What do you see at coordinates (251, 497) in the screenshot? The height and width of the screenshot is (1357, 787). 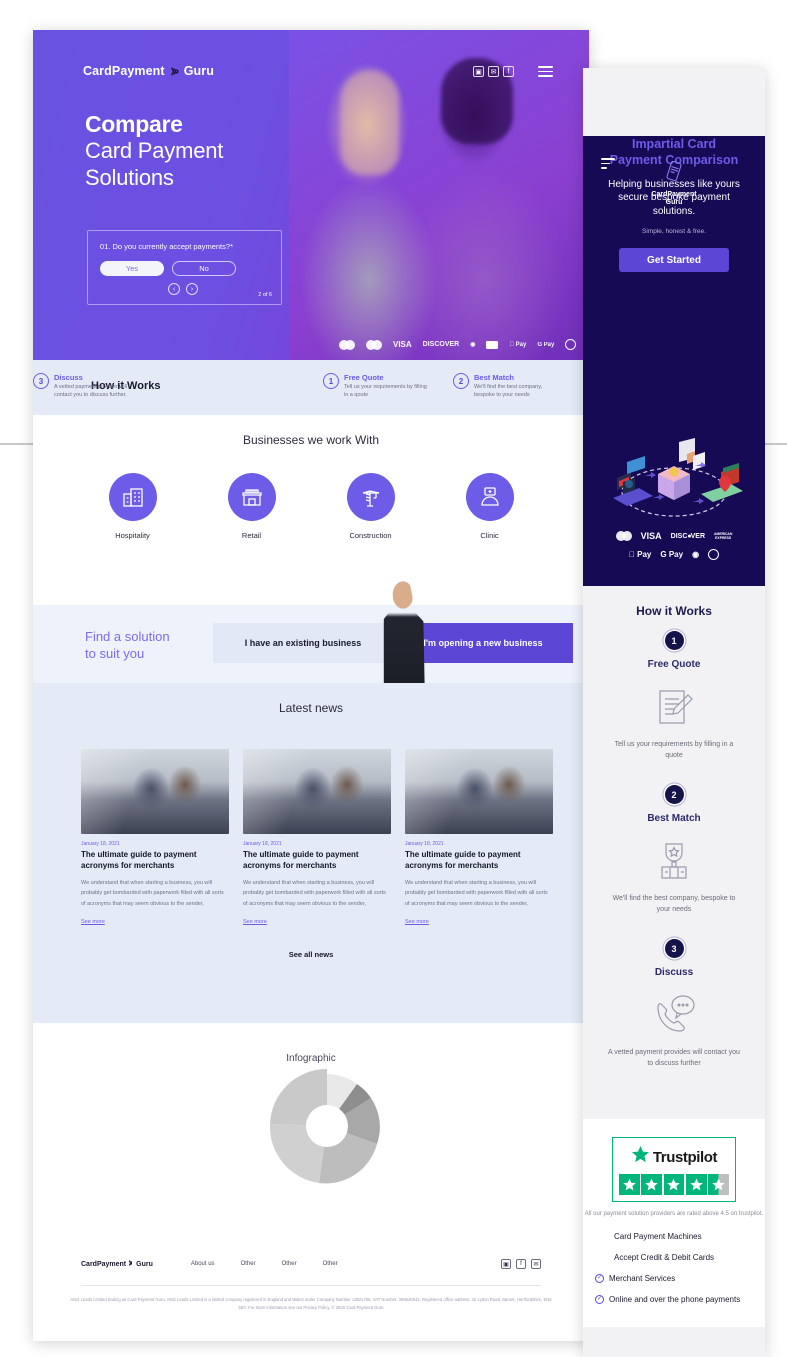 I see `shop-icon` at bounding box center [251, 497].